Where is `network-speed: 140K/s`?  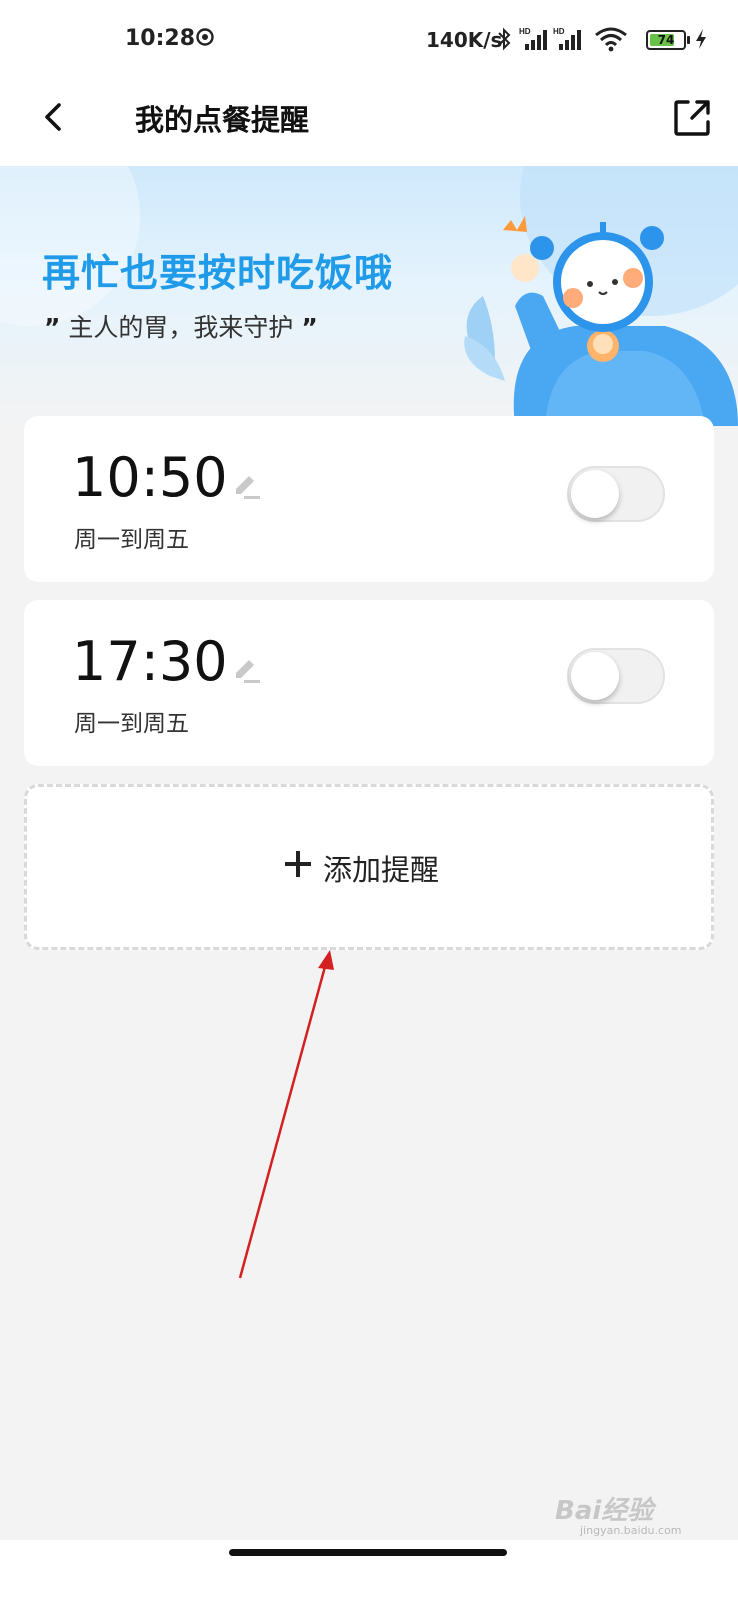 network-speed: 140K/s is located at coordinates (464, 40).